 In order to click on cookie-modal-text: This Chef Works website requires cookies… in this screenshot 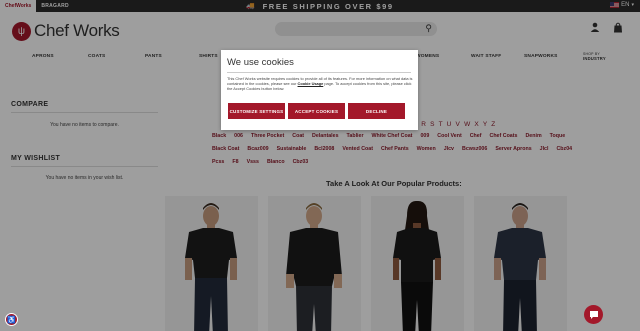, I will do `click(320, 84)`.